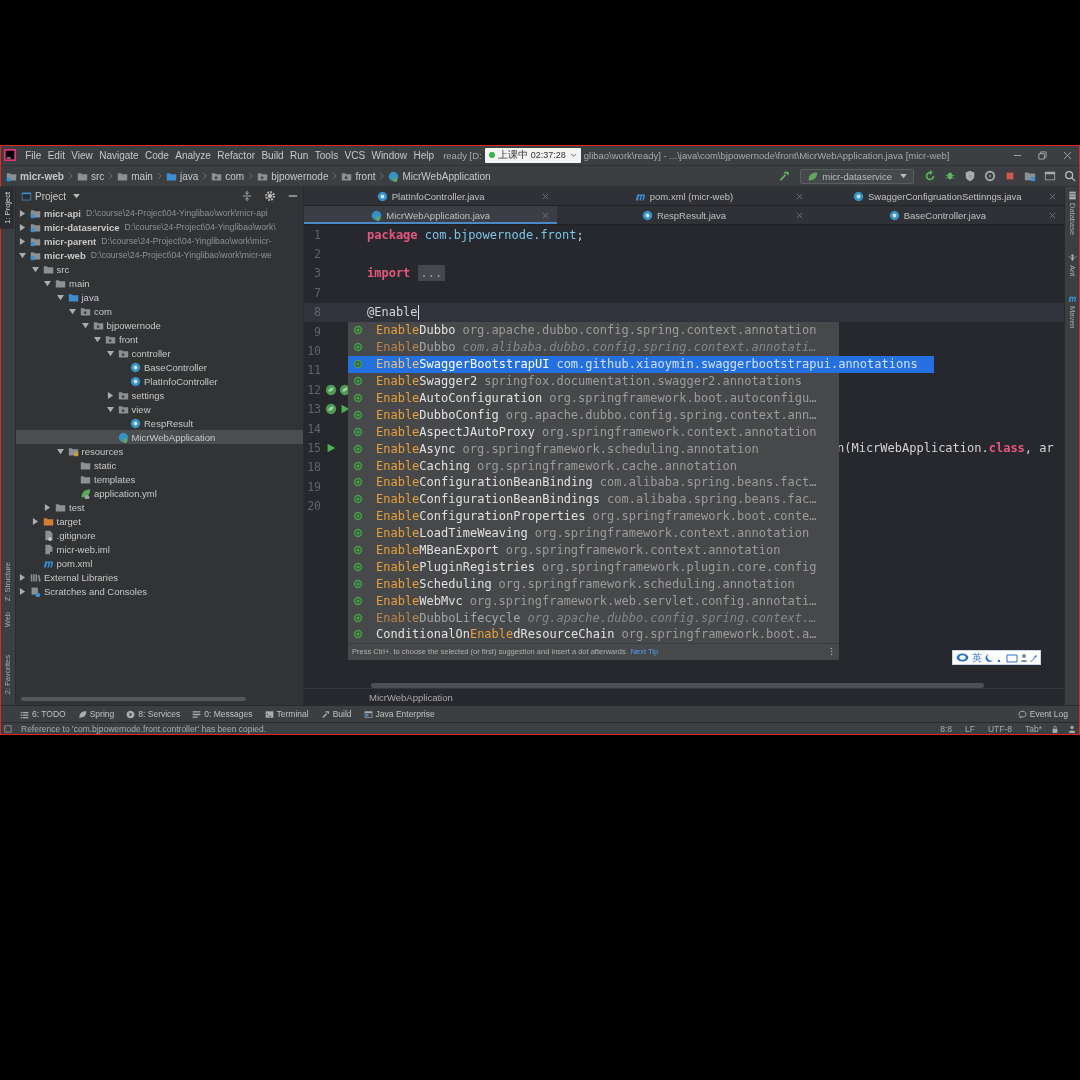 This screenshot has height=1080, width=1080. What do you see at coordinates (159, 535) in the screenshot?
I see `tree-item: .gitignore` at bounding box center [159, 535].